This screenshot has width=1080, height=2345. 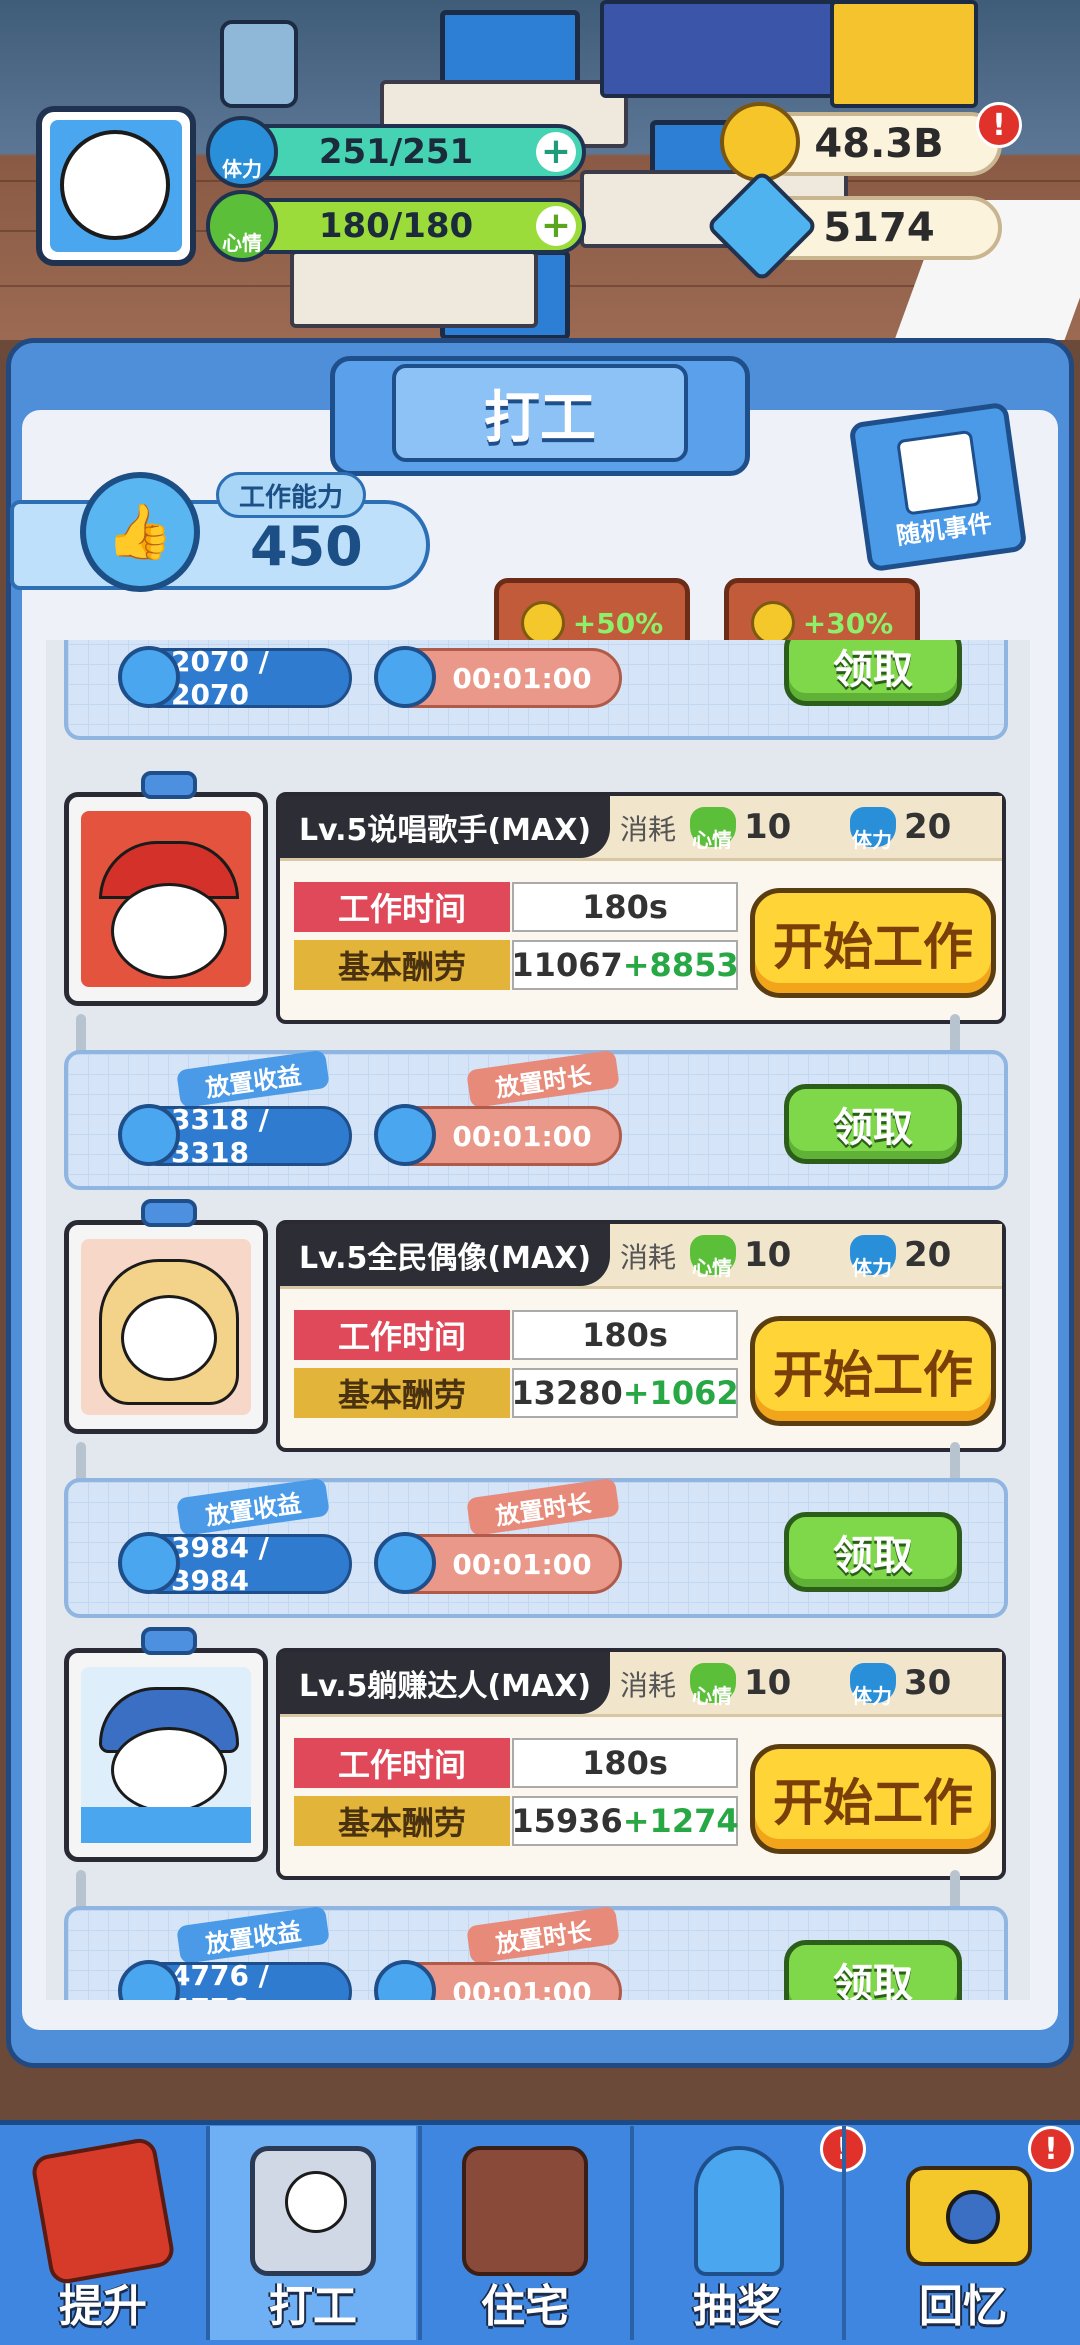 What do you see at coordinates (445, 1683) in the screenshot?
I see `job-name: Lv.5躺赚达人(MAX)` at bounding box center [445, 1683].